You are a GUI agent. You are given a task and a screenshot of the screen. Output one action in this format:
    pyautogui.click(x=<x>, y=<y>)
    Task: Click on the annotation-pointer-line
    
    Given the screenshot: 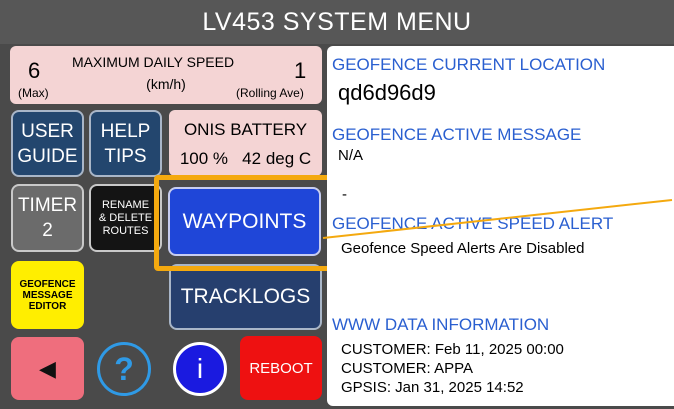 What is the action you would take?
    pyautogui.click(x=497, y=219)
    